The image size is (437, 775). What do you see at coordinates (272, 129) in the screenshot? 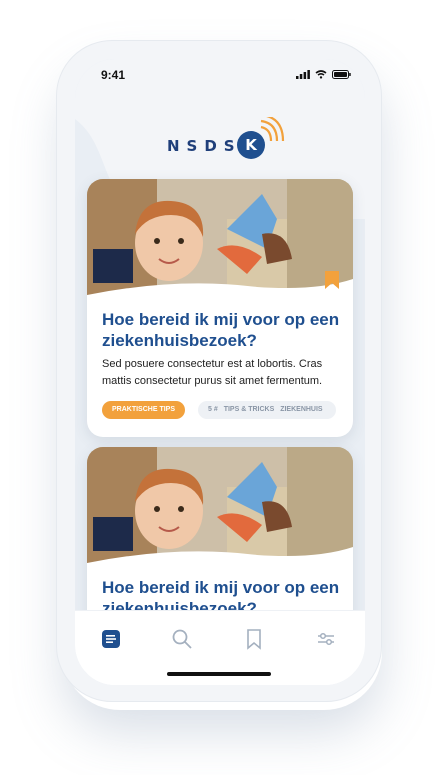
I see `signal-waves-icon` at bounding box center [272, 129].